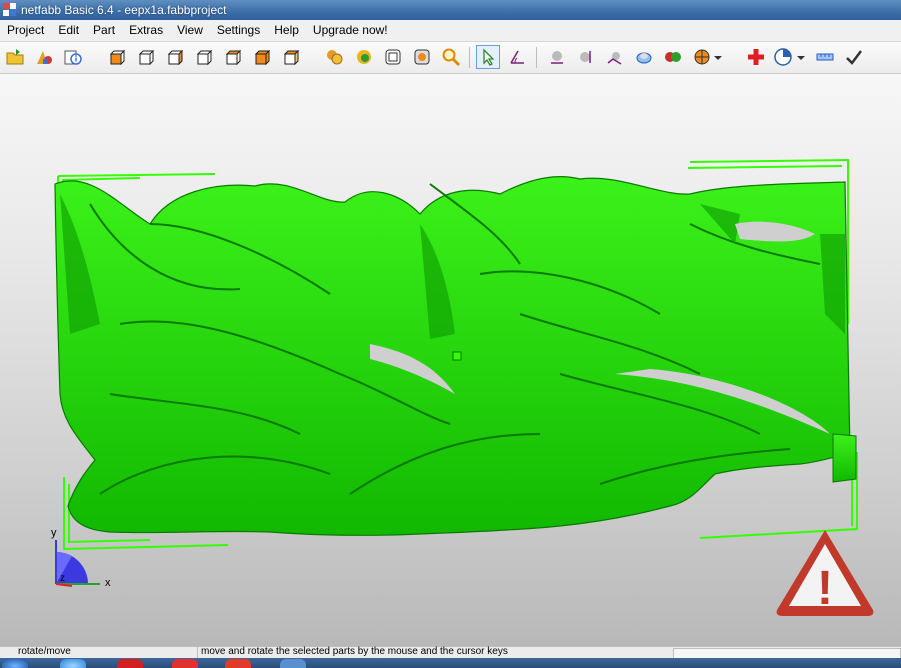 The width and height of the screenshot is (901, 668). What do you see at coordinates (615, 57) in the screenshot?
I see `measure-distance-icon` at bounding box center [615, 57].